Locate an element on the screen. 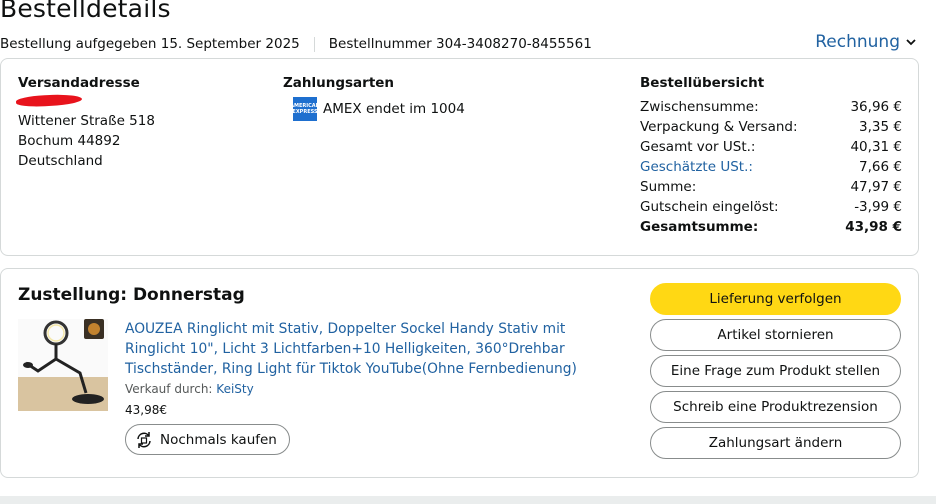  redaction-mark is located at coordinates (49, 100).